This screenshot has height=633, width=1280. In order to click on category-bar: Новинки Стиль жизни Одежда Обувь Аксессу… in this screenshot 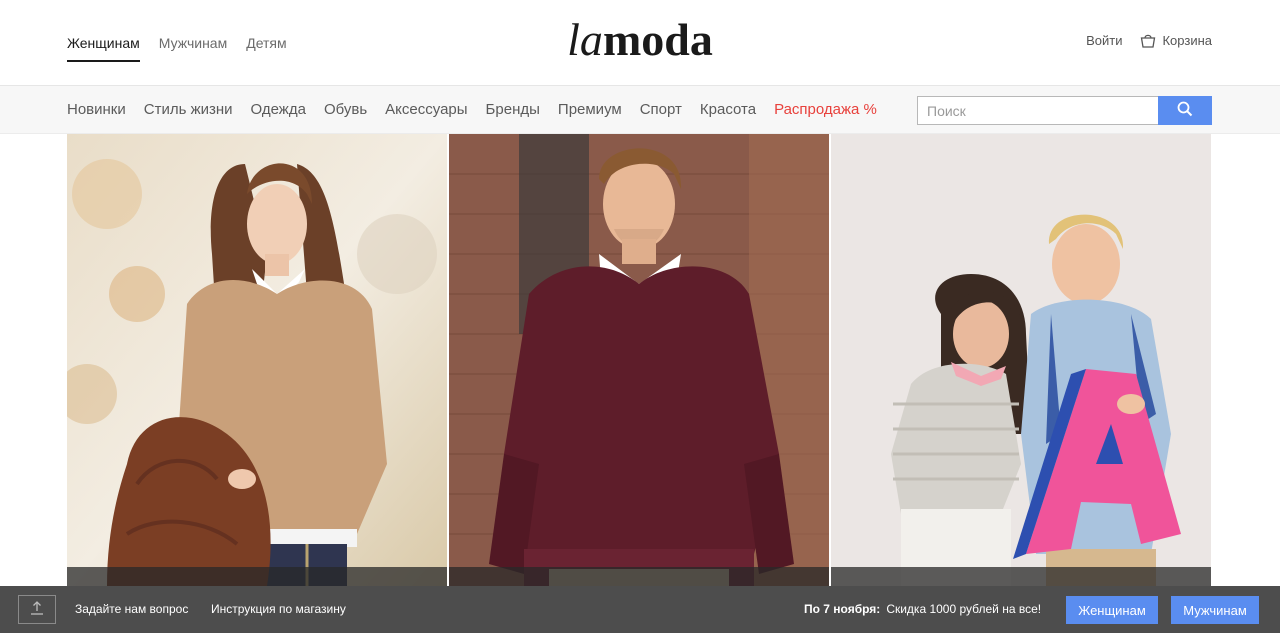, I will do `click(640, 110)`.